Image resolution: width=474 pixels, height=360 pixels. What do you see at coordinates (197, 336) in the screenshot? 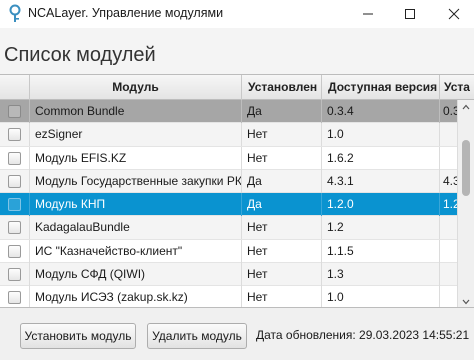
I see `delete-module-button: Удалить модуль` at bounding box center [197, 336].